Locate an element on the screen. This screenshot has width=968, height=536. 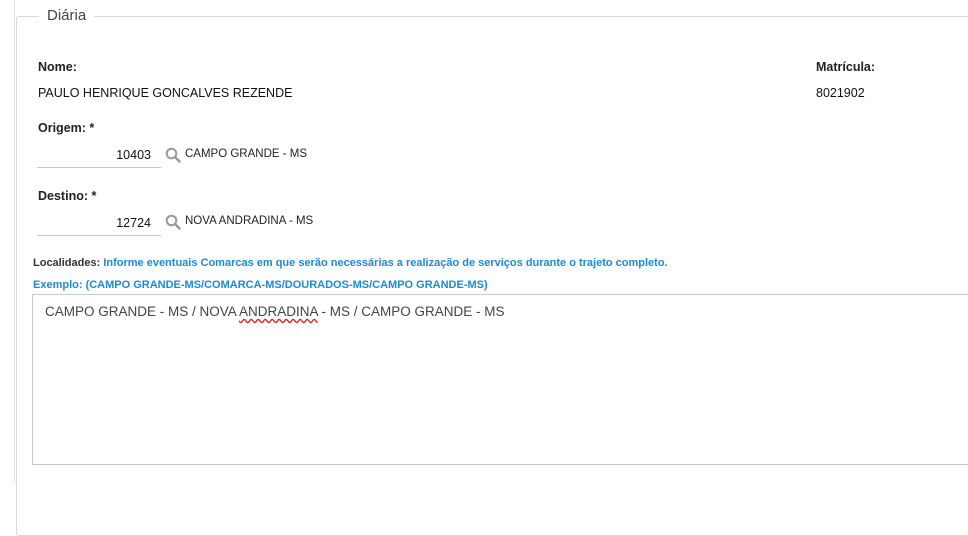
matricula-label: Matrícula: is located at coordinates (845, 67).